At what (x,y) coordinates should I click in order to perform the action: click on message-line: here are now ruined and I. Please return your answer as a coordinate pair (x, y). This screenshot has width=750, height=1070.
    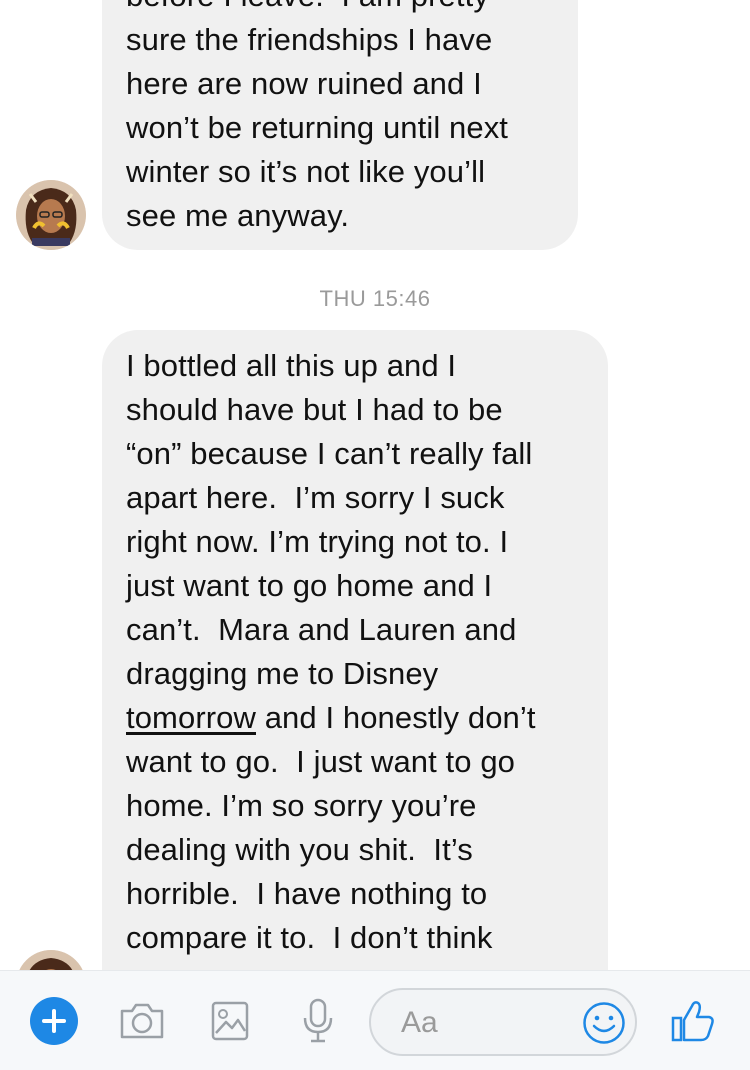
    Looking at the image, I should click on (304, 83).